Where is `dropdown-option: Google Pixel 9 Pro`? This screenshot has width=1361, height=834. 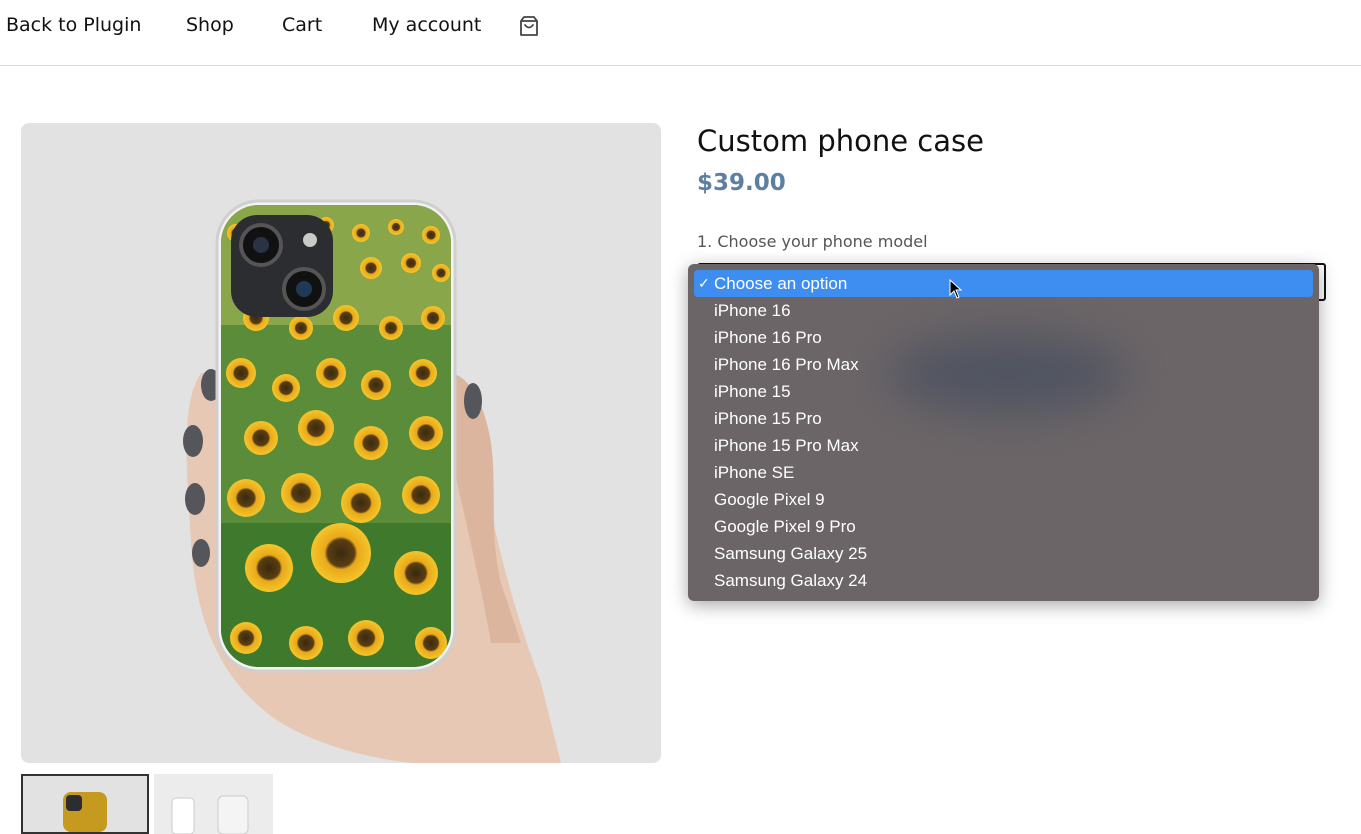 dropdown-option: Google Pixel 9 Pro is located at coordinates (1003, 526).